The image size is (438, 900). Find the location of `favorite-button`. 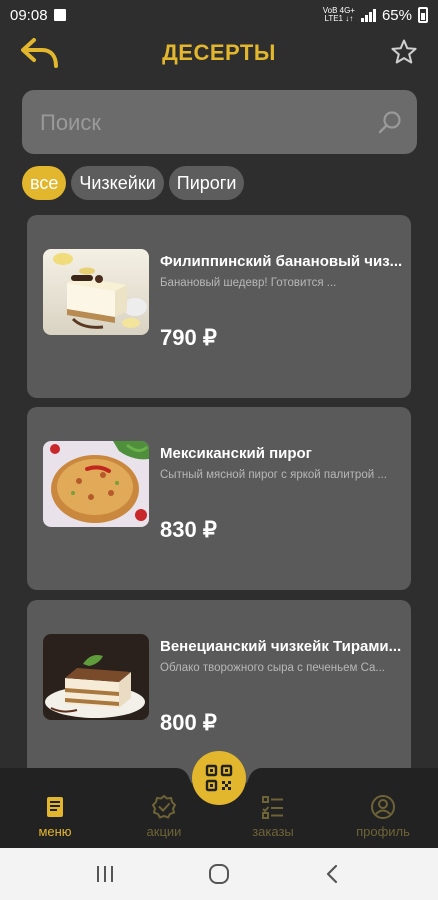

favorite-button is located at coordinates (404, 52).